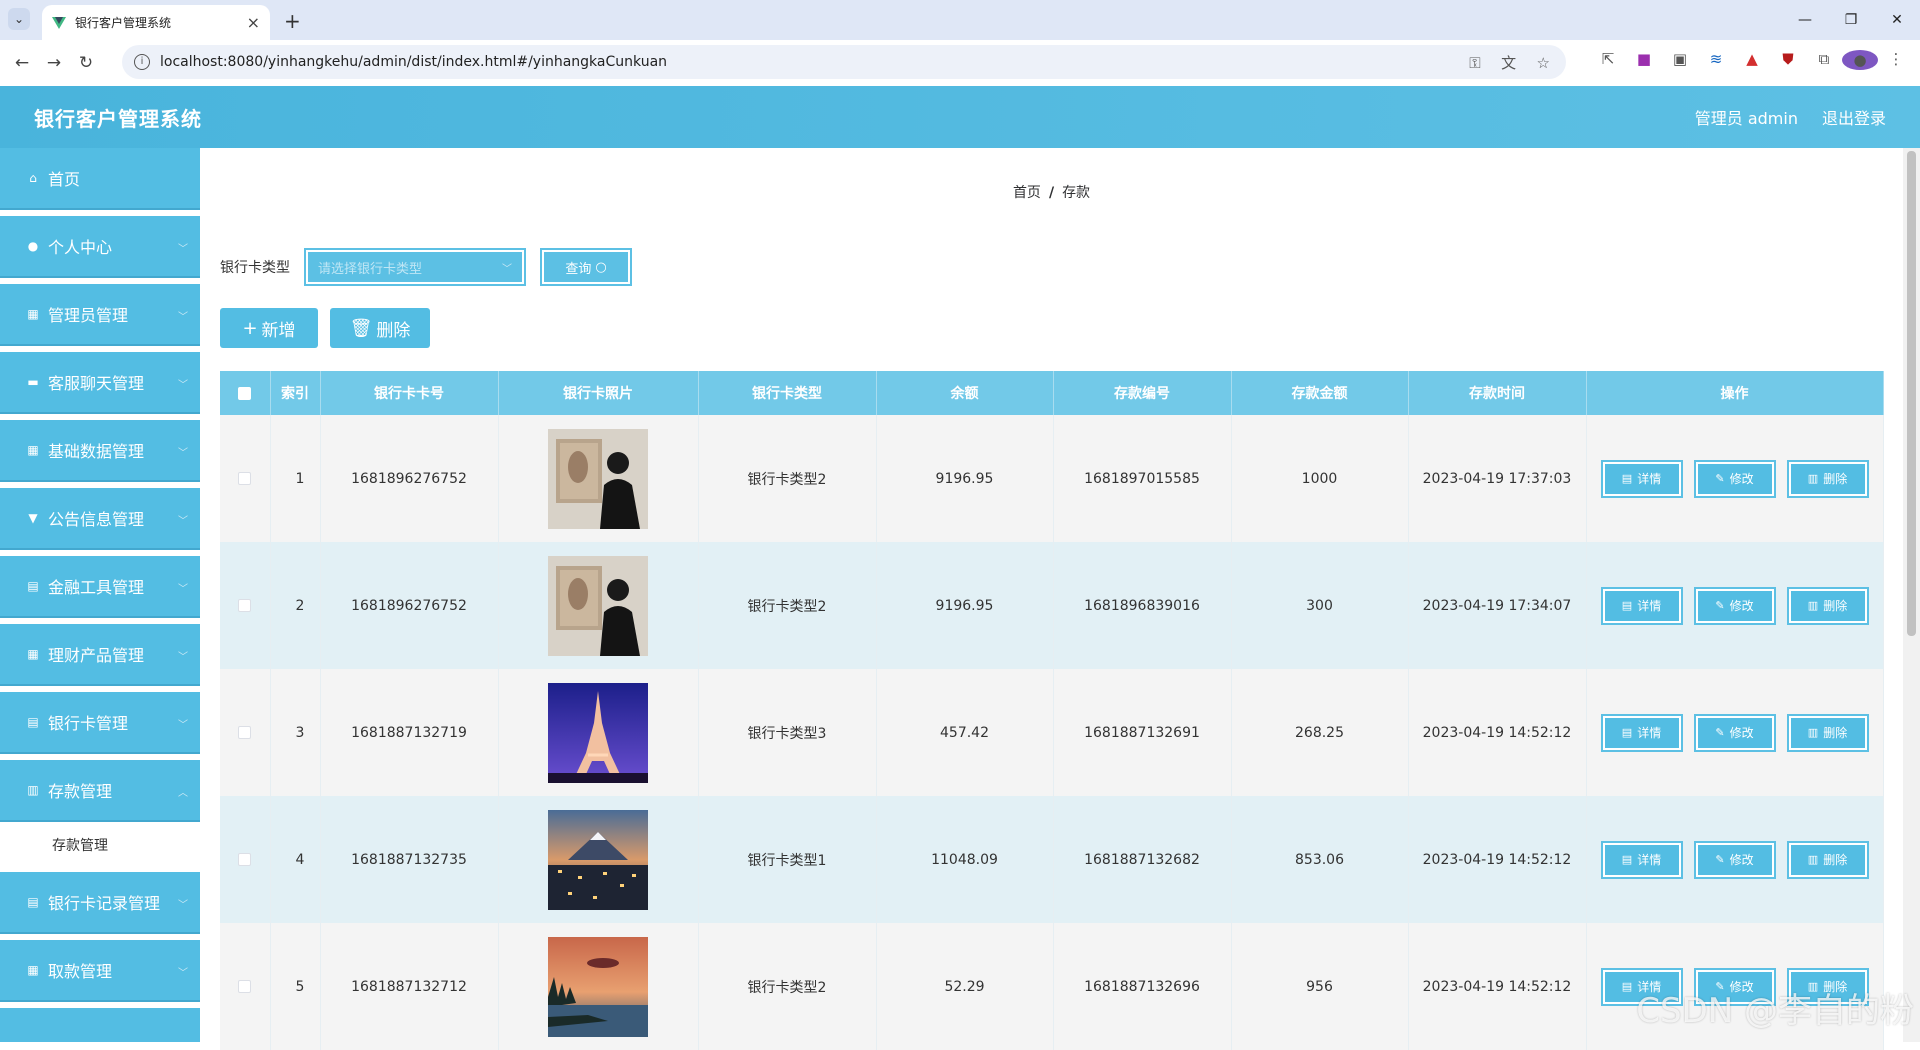  What do you see at coordinates (600, 267) in the screenshot?
I see `search-icon: ○` at bounding box center [600, 267].